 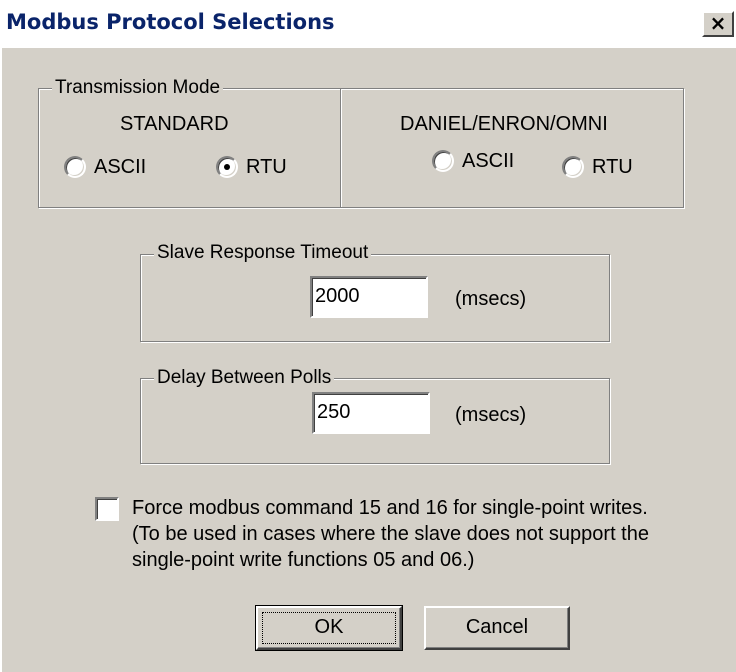 I want to click on standard-ascii-radio, so click(x=75, y=167).